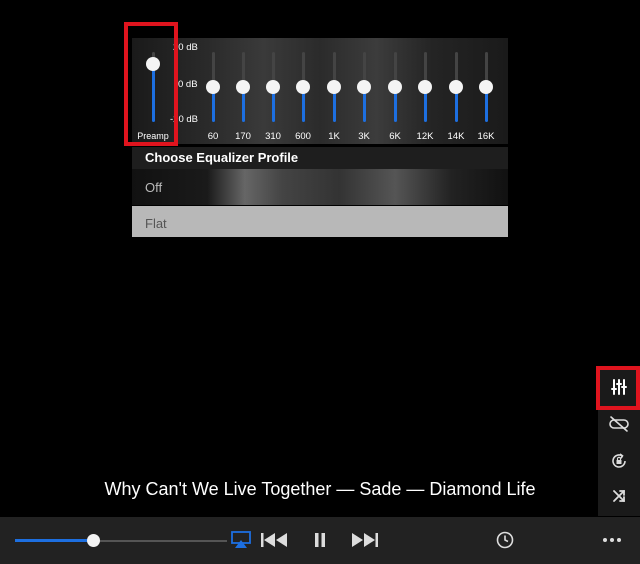 This screenshot has width=640, height=564. I want to click on eq-band-slider-label: 3K, so click(364, 136).